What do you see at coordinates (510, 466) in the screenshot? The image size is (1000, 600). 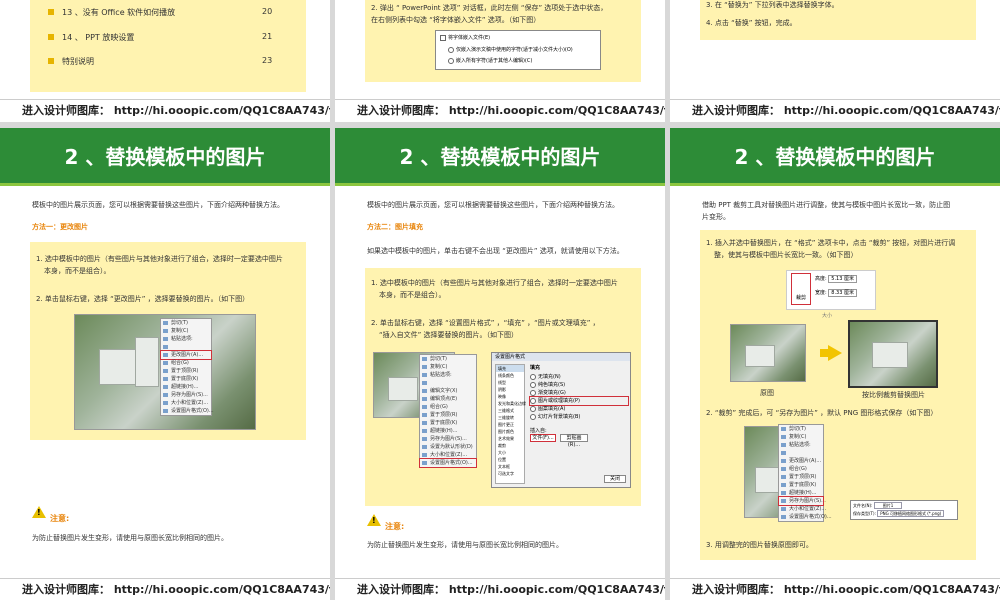 I see `dialog-category-item: 文本框` at bounding box center [510, 466].